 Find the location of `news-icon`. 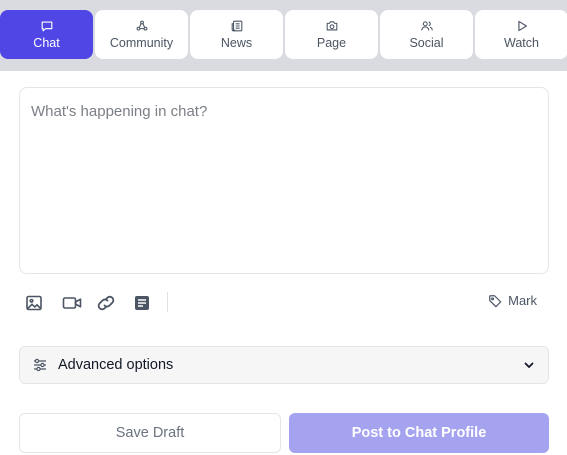

news-icon is located at coordinates (236, 26).